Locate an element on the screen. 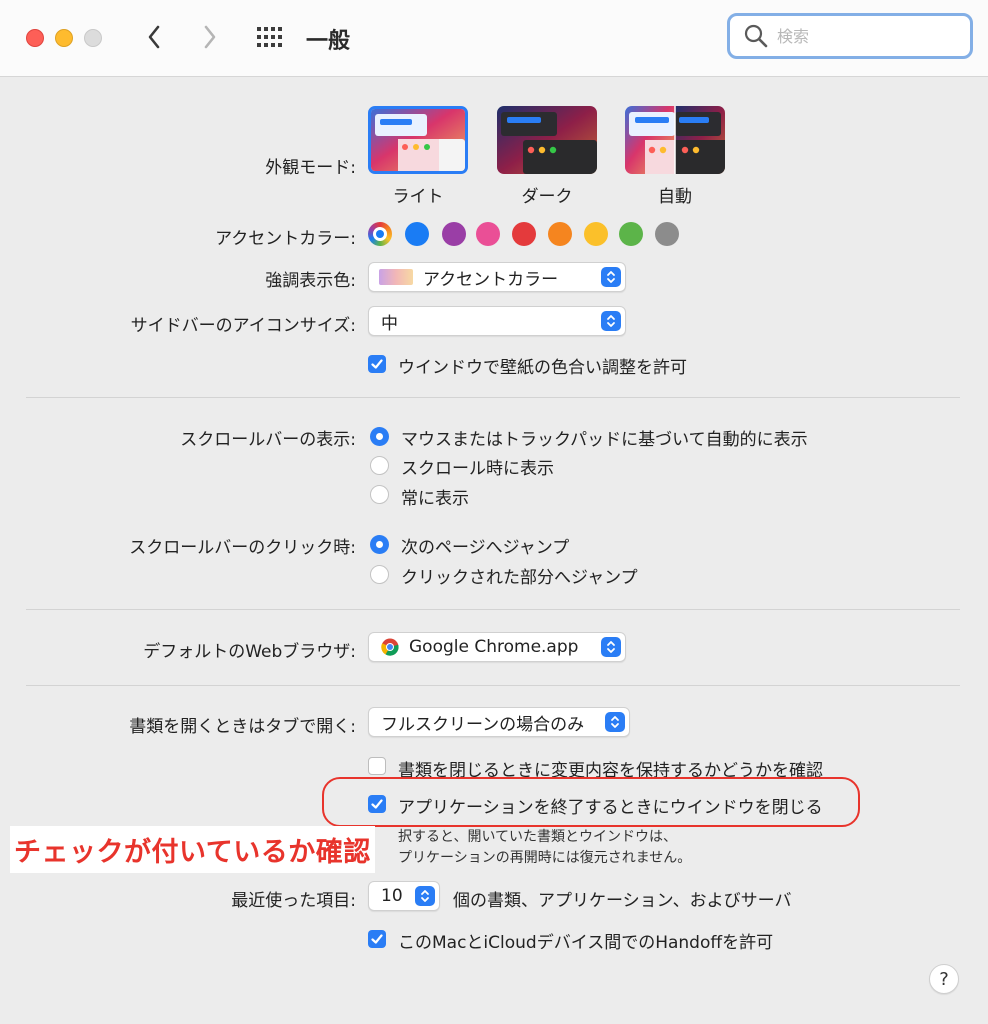 This screenshot has height=1024, width=988. recent-items-popup: 10 is located at coordinates (404, 896).